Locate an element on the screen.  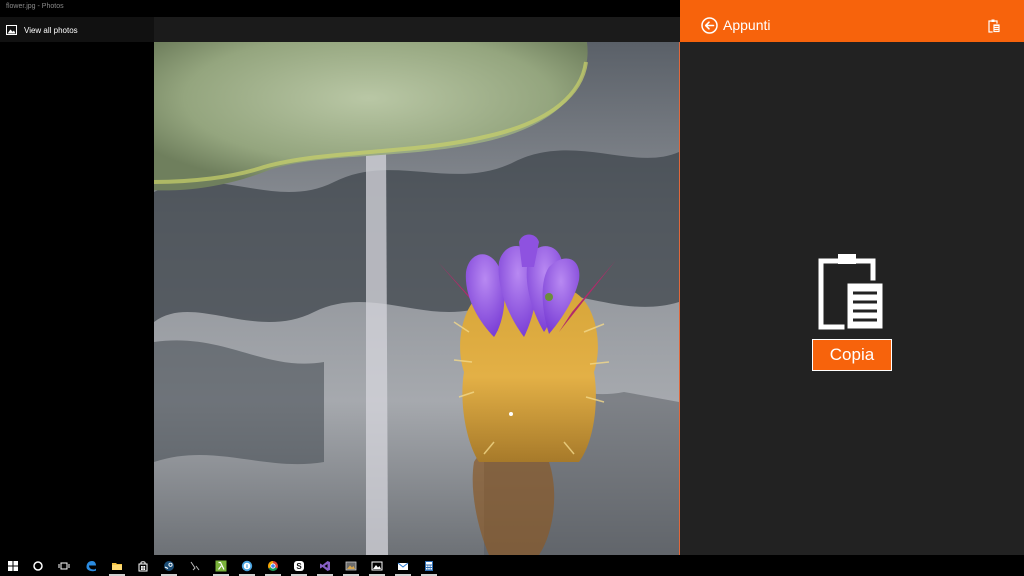
task-view-icon is located at coordinates (64, 566).